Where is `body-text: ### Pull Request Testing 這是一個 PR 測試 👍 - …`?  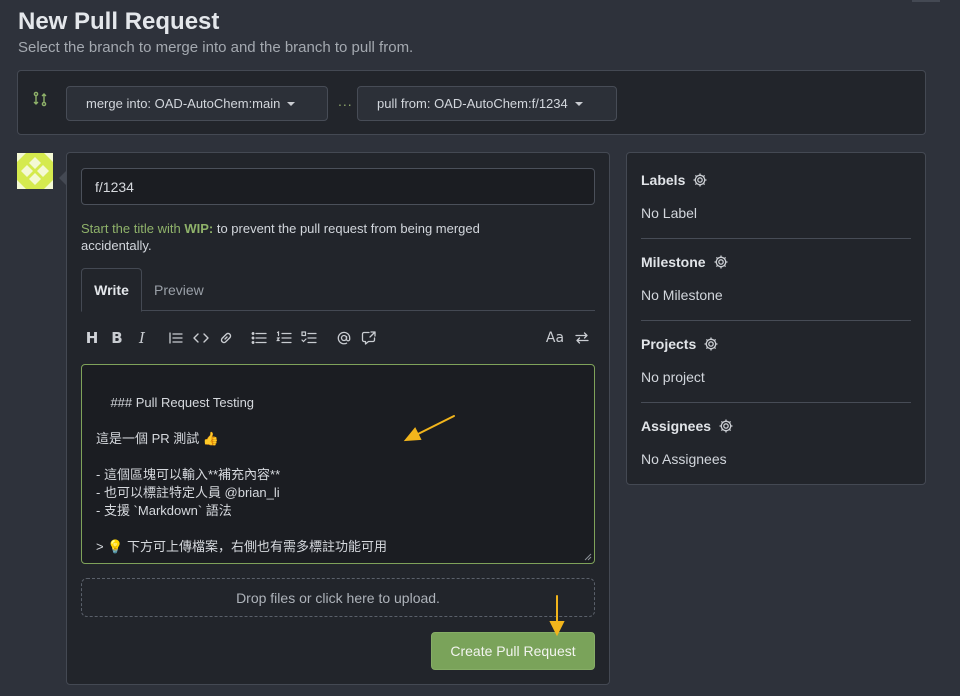 body-text: ### Pull Request Testing 這是一個 PR 測試 👍 - … is located at coordinates (242, 474).